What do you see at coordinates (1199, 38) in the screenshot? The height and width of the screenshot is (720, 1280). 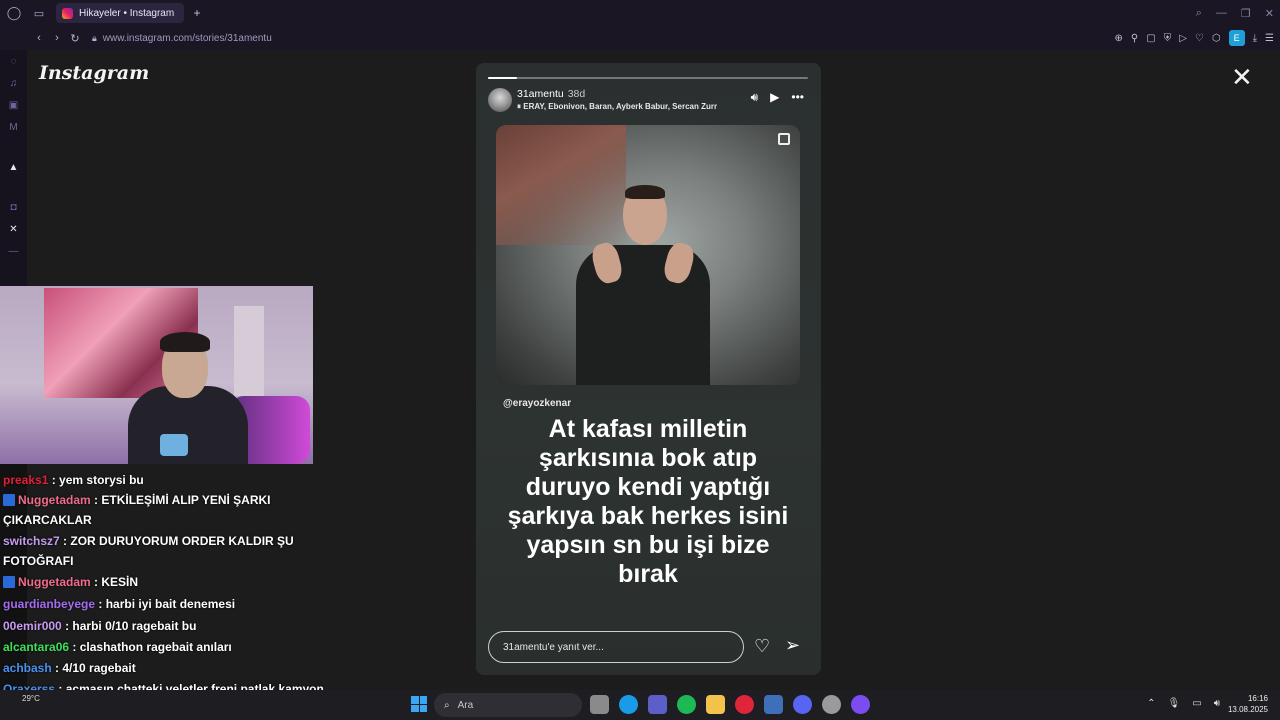 I see `heart-bookmark-icon: ♡` at bounding box center [1199, 38].